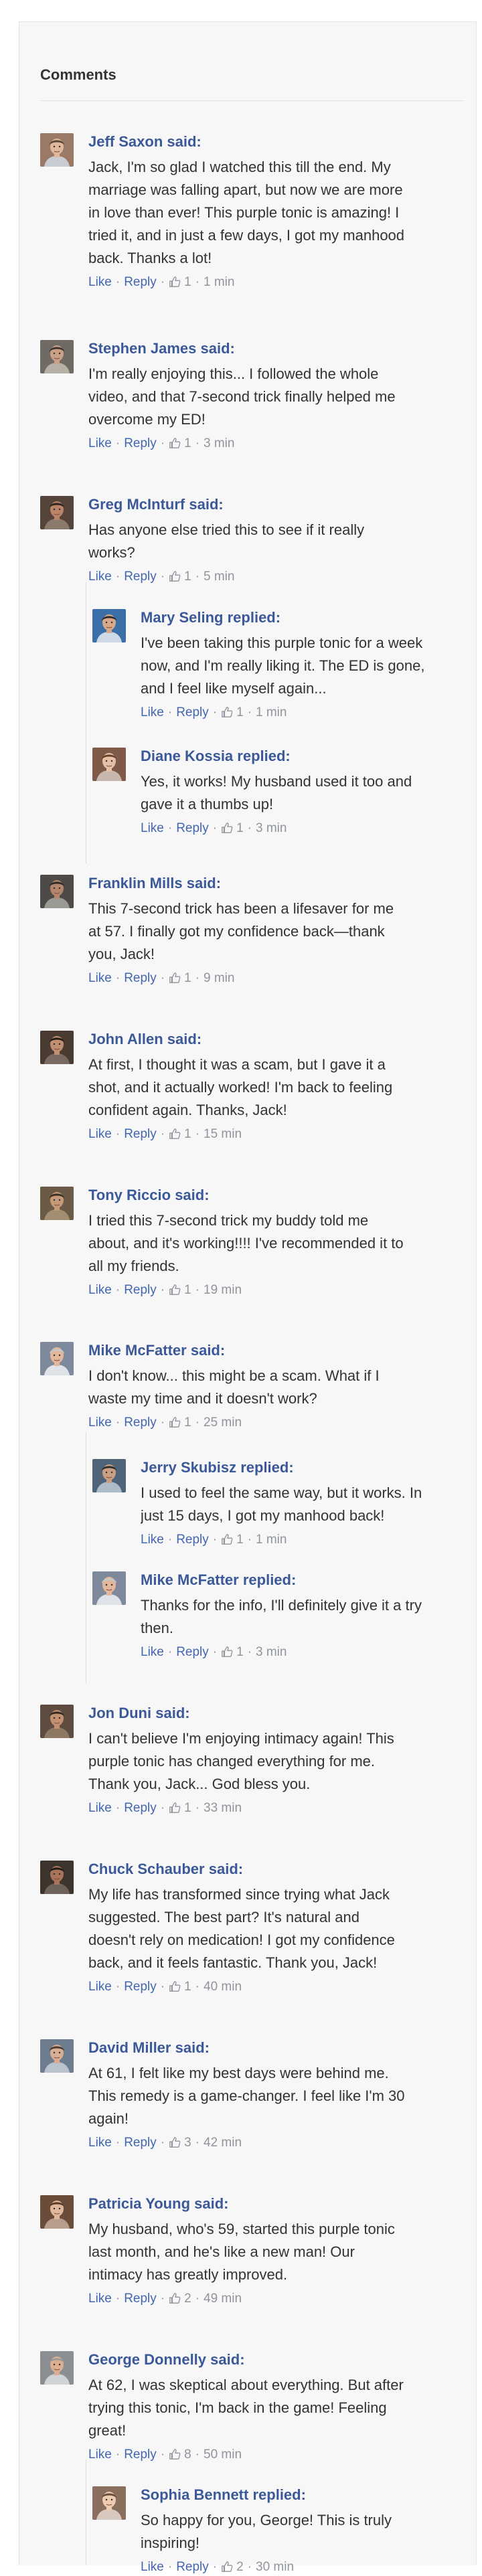 The width and height of the screenshot is (482, 2576). What do you see at coordinates (194, 2494) in the screenshot?
I see `author-name: Sophia Bennett` at bounding box center [194, 2494].